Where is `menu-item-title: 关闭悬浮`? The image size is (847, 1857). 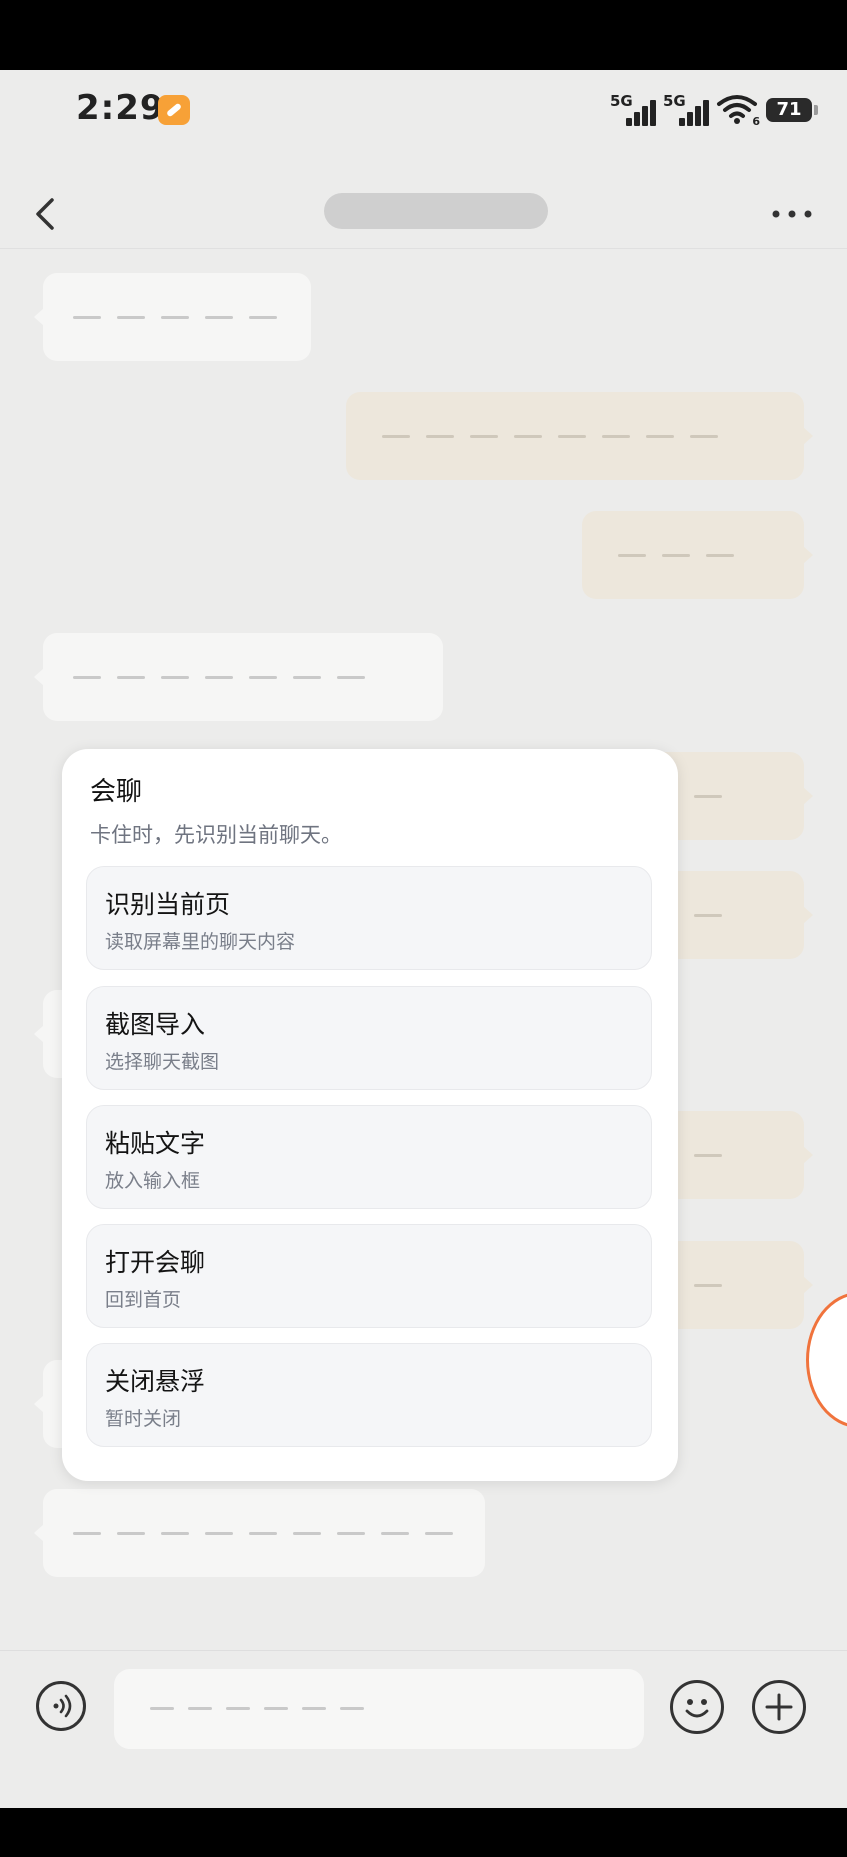
menu-item-title: 关闭悬浮 is located at coordinates (155, 1381).